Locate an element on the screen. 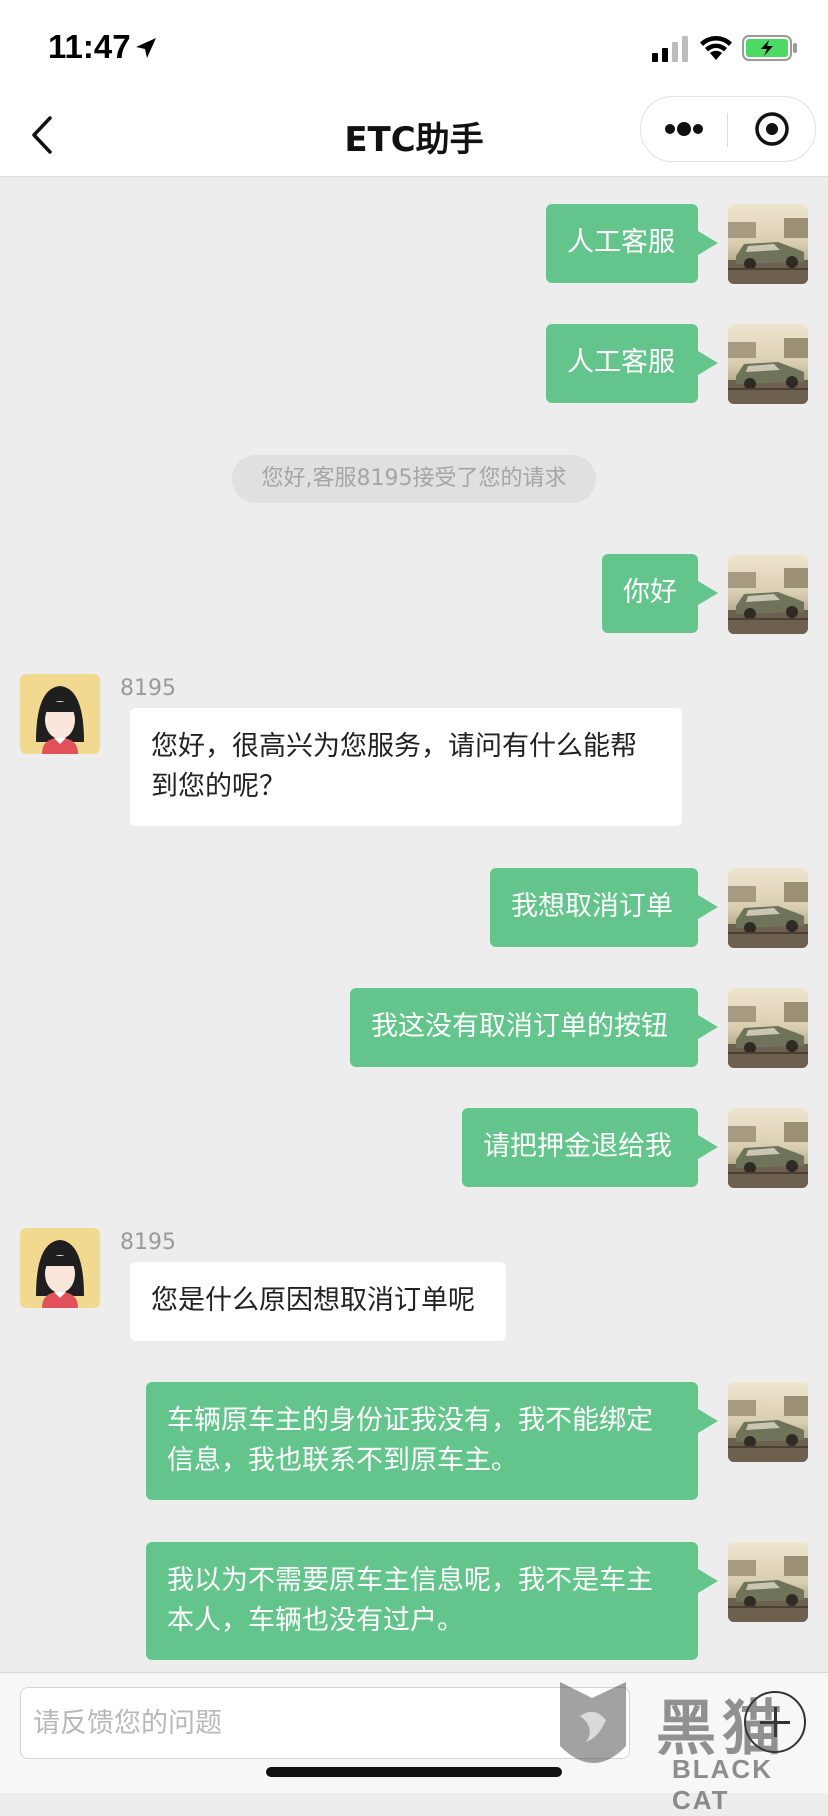  home-indicator is located at coordinates (414, 1772).